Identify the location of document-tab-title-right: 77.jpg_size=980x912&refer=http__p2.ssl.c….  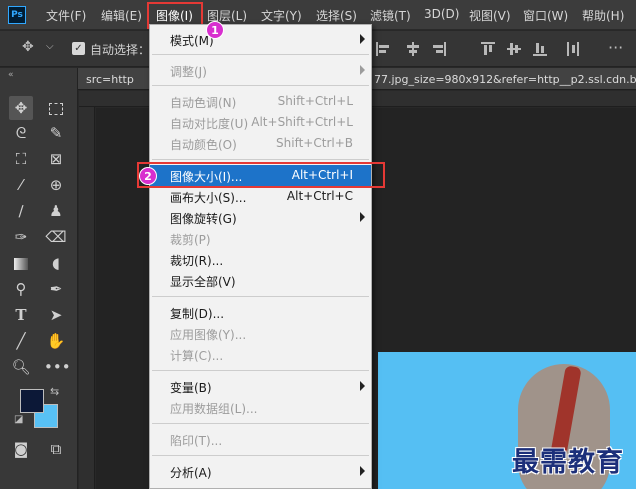
(505, 79).